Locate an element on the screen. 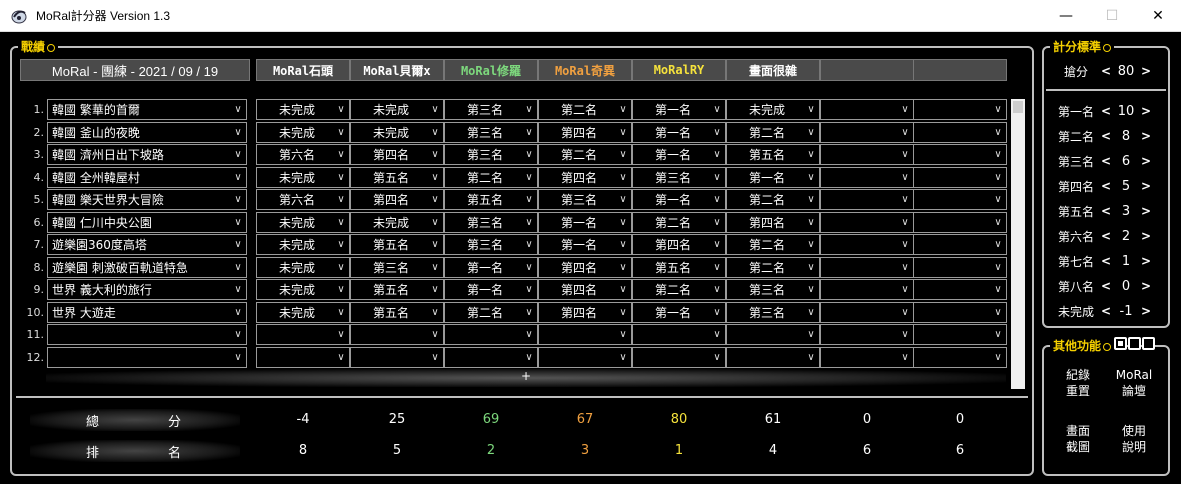 The image size is (1181, 484). grab-increase-button: > is located at coordinates (1146, 71).